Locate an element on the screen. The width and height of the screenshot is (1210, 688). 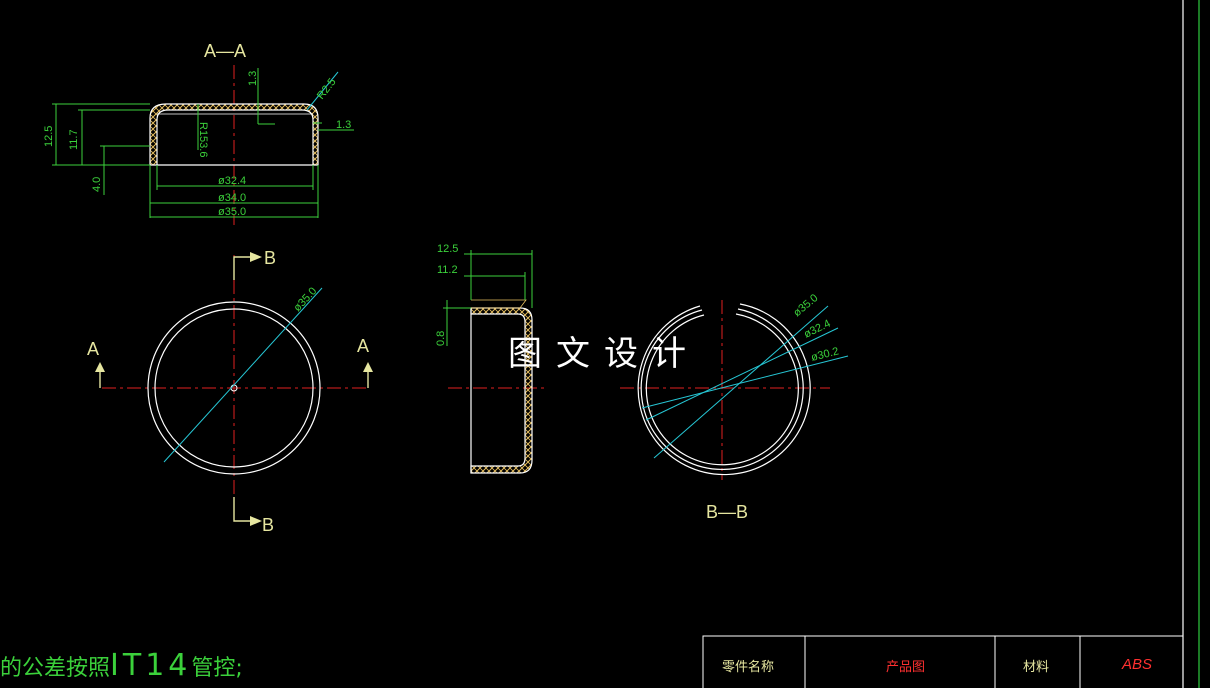
title-part-name-value: 产品图 is located at coordinates (906, 667).